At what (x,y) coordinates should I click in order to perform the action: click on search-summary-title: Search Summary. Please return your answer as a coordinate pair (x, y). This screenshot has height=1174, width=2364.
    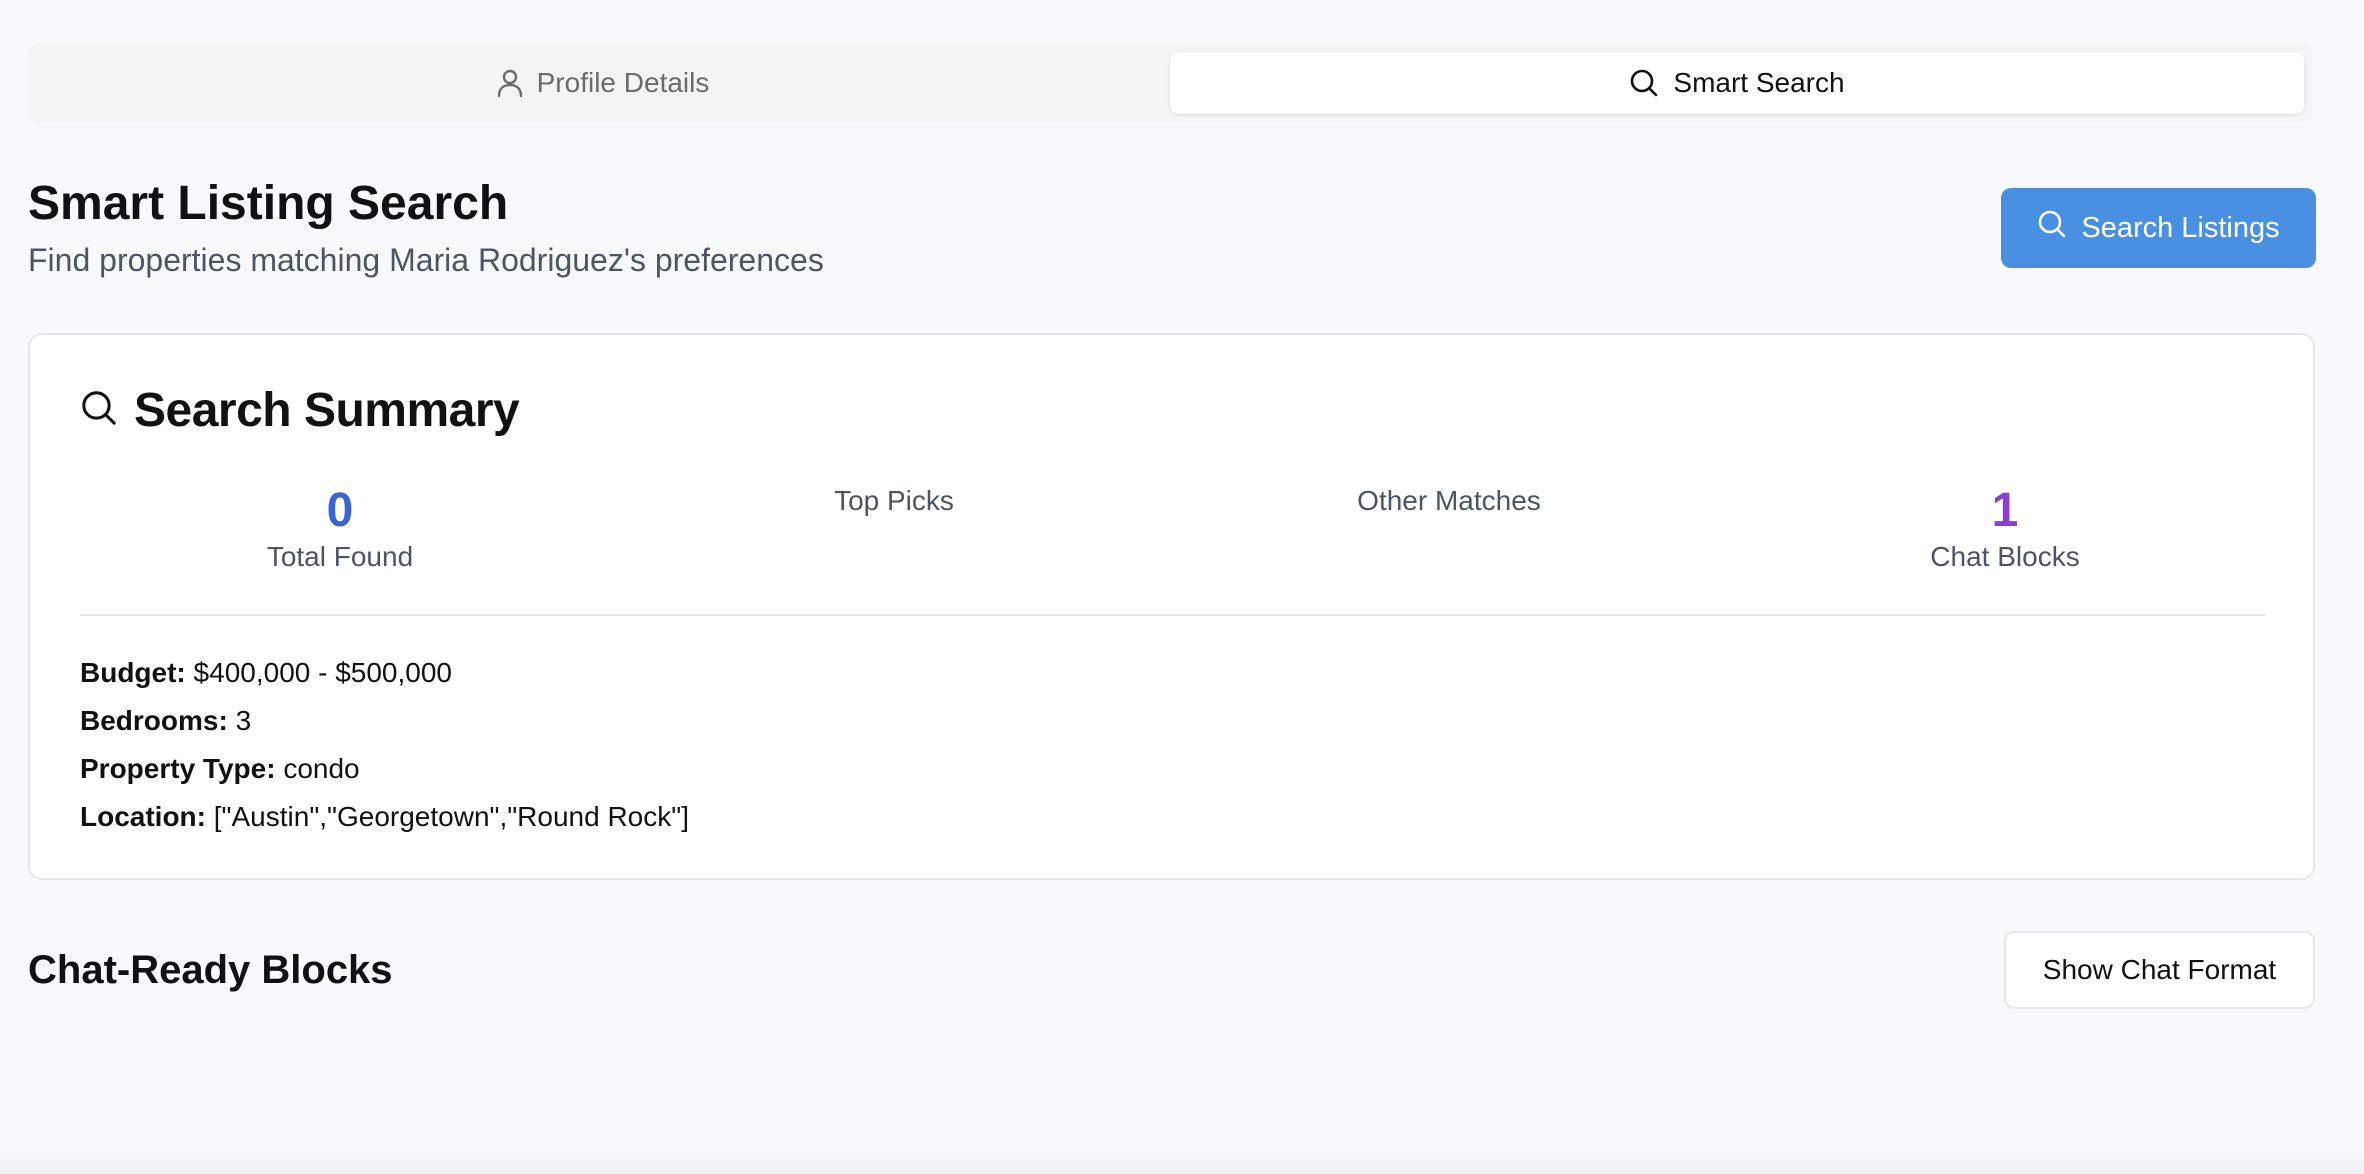
    Looking at the image, I should click on (327, 410).